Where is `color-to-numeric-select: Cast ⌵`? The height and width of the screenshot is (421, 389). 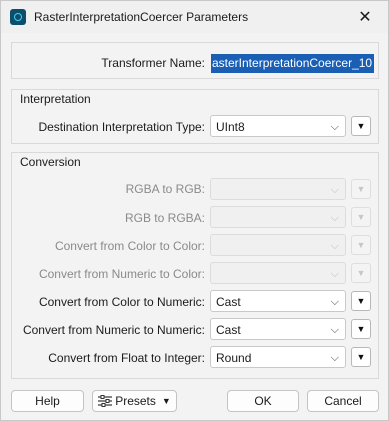 color-to-numeric-select: Cast ⌵ is located at coordinates (278, 301).